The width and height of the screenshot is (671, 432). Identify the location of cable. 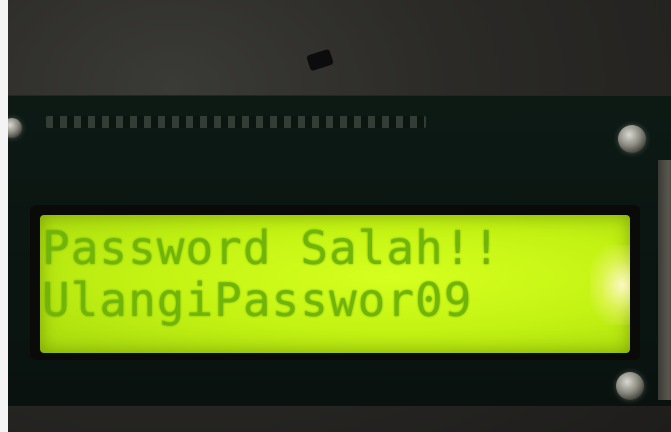
(664, 280).